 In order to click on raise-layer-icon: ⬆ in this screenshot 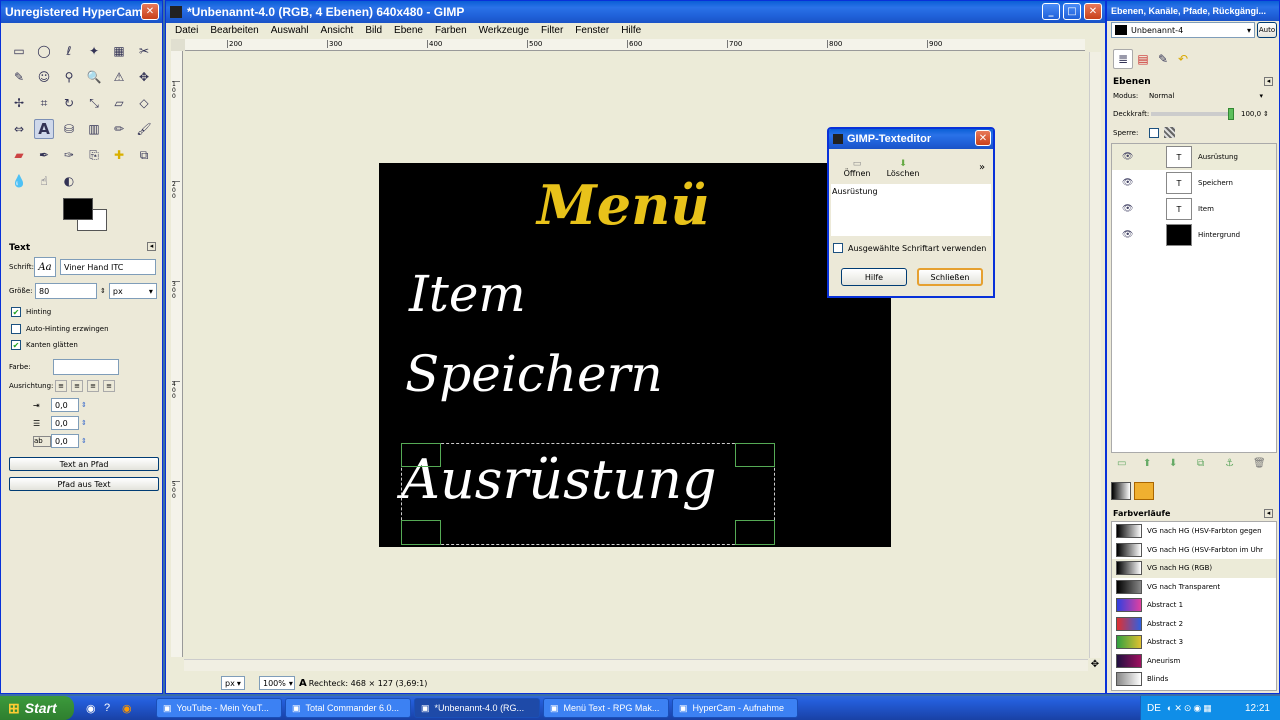, I will do `click(1156, 463)`.